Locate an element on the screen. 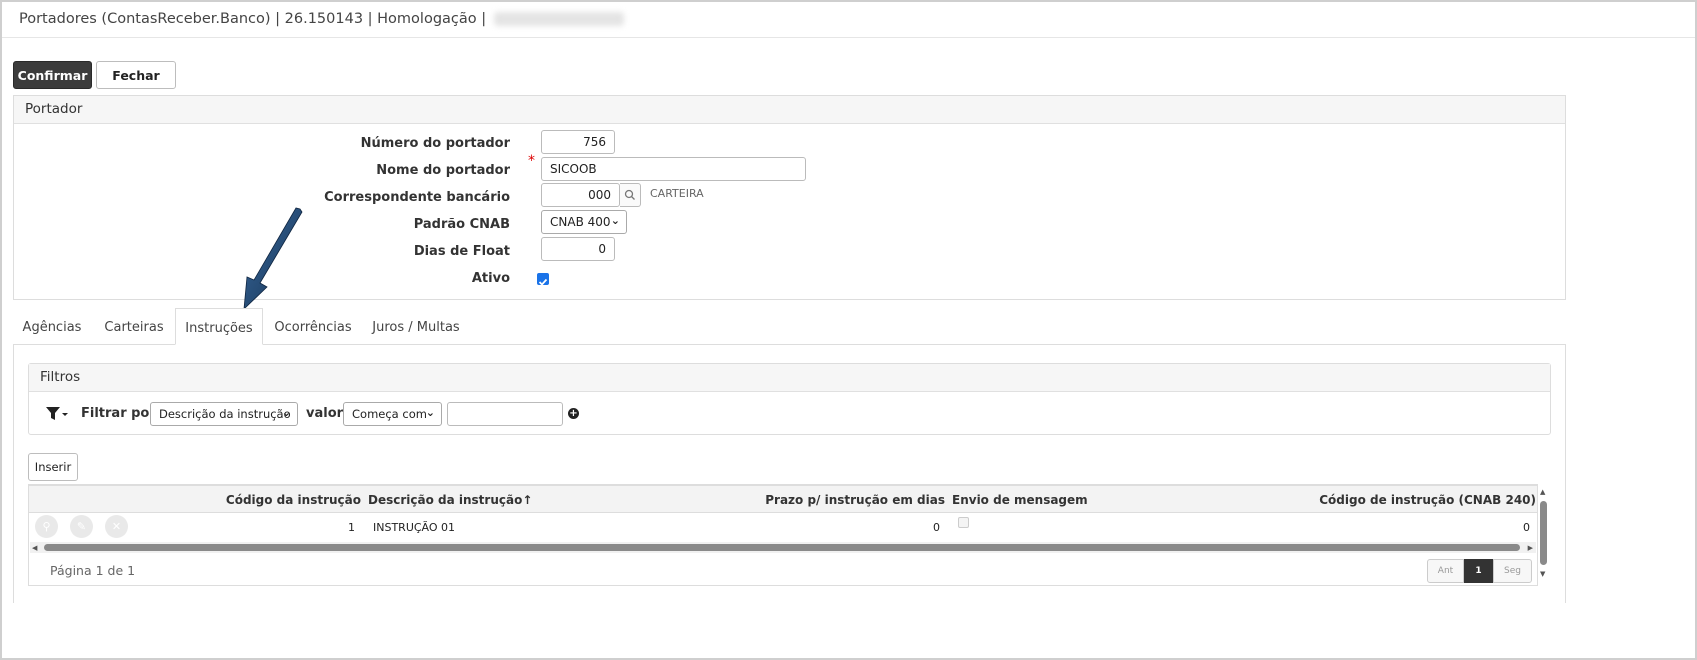  portador-section-title: Portador is located at coordinates (789, 110).